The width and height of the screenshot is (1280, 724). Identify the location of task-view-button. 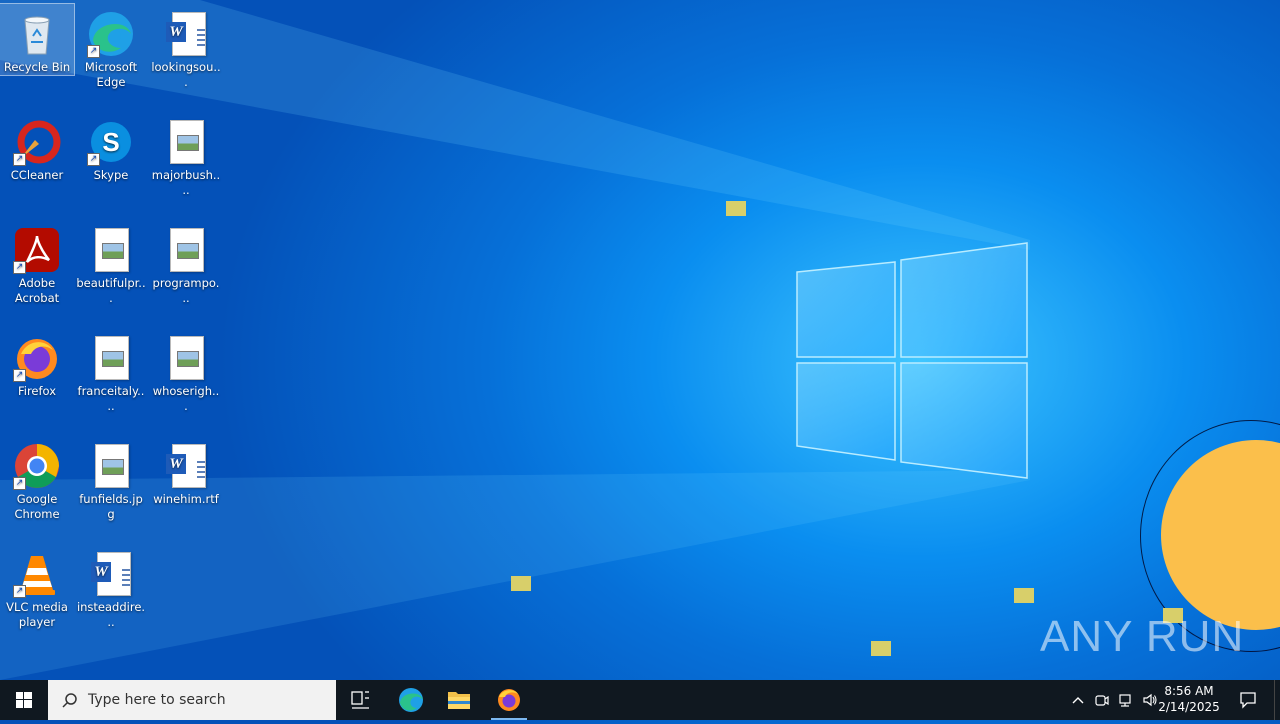
(360, 700).